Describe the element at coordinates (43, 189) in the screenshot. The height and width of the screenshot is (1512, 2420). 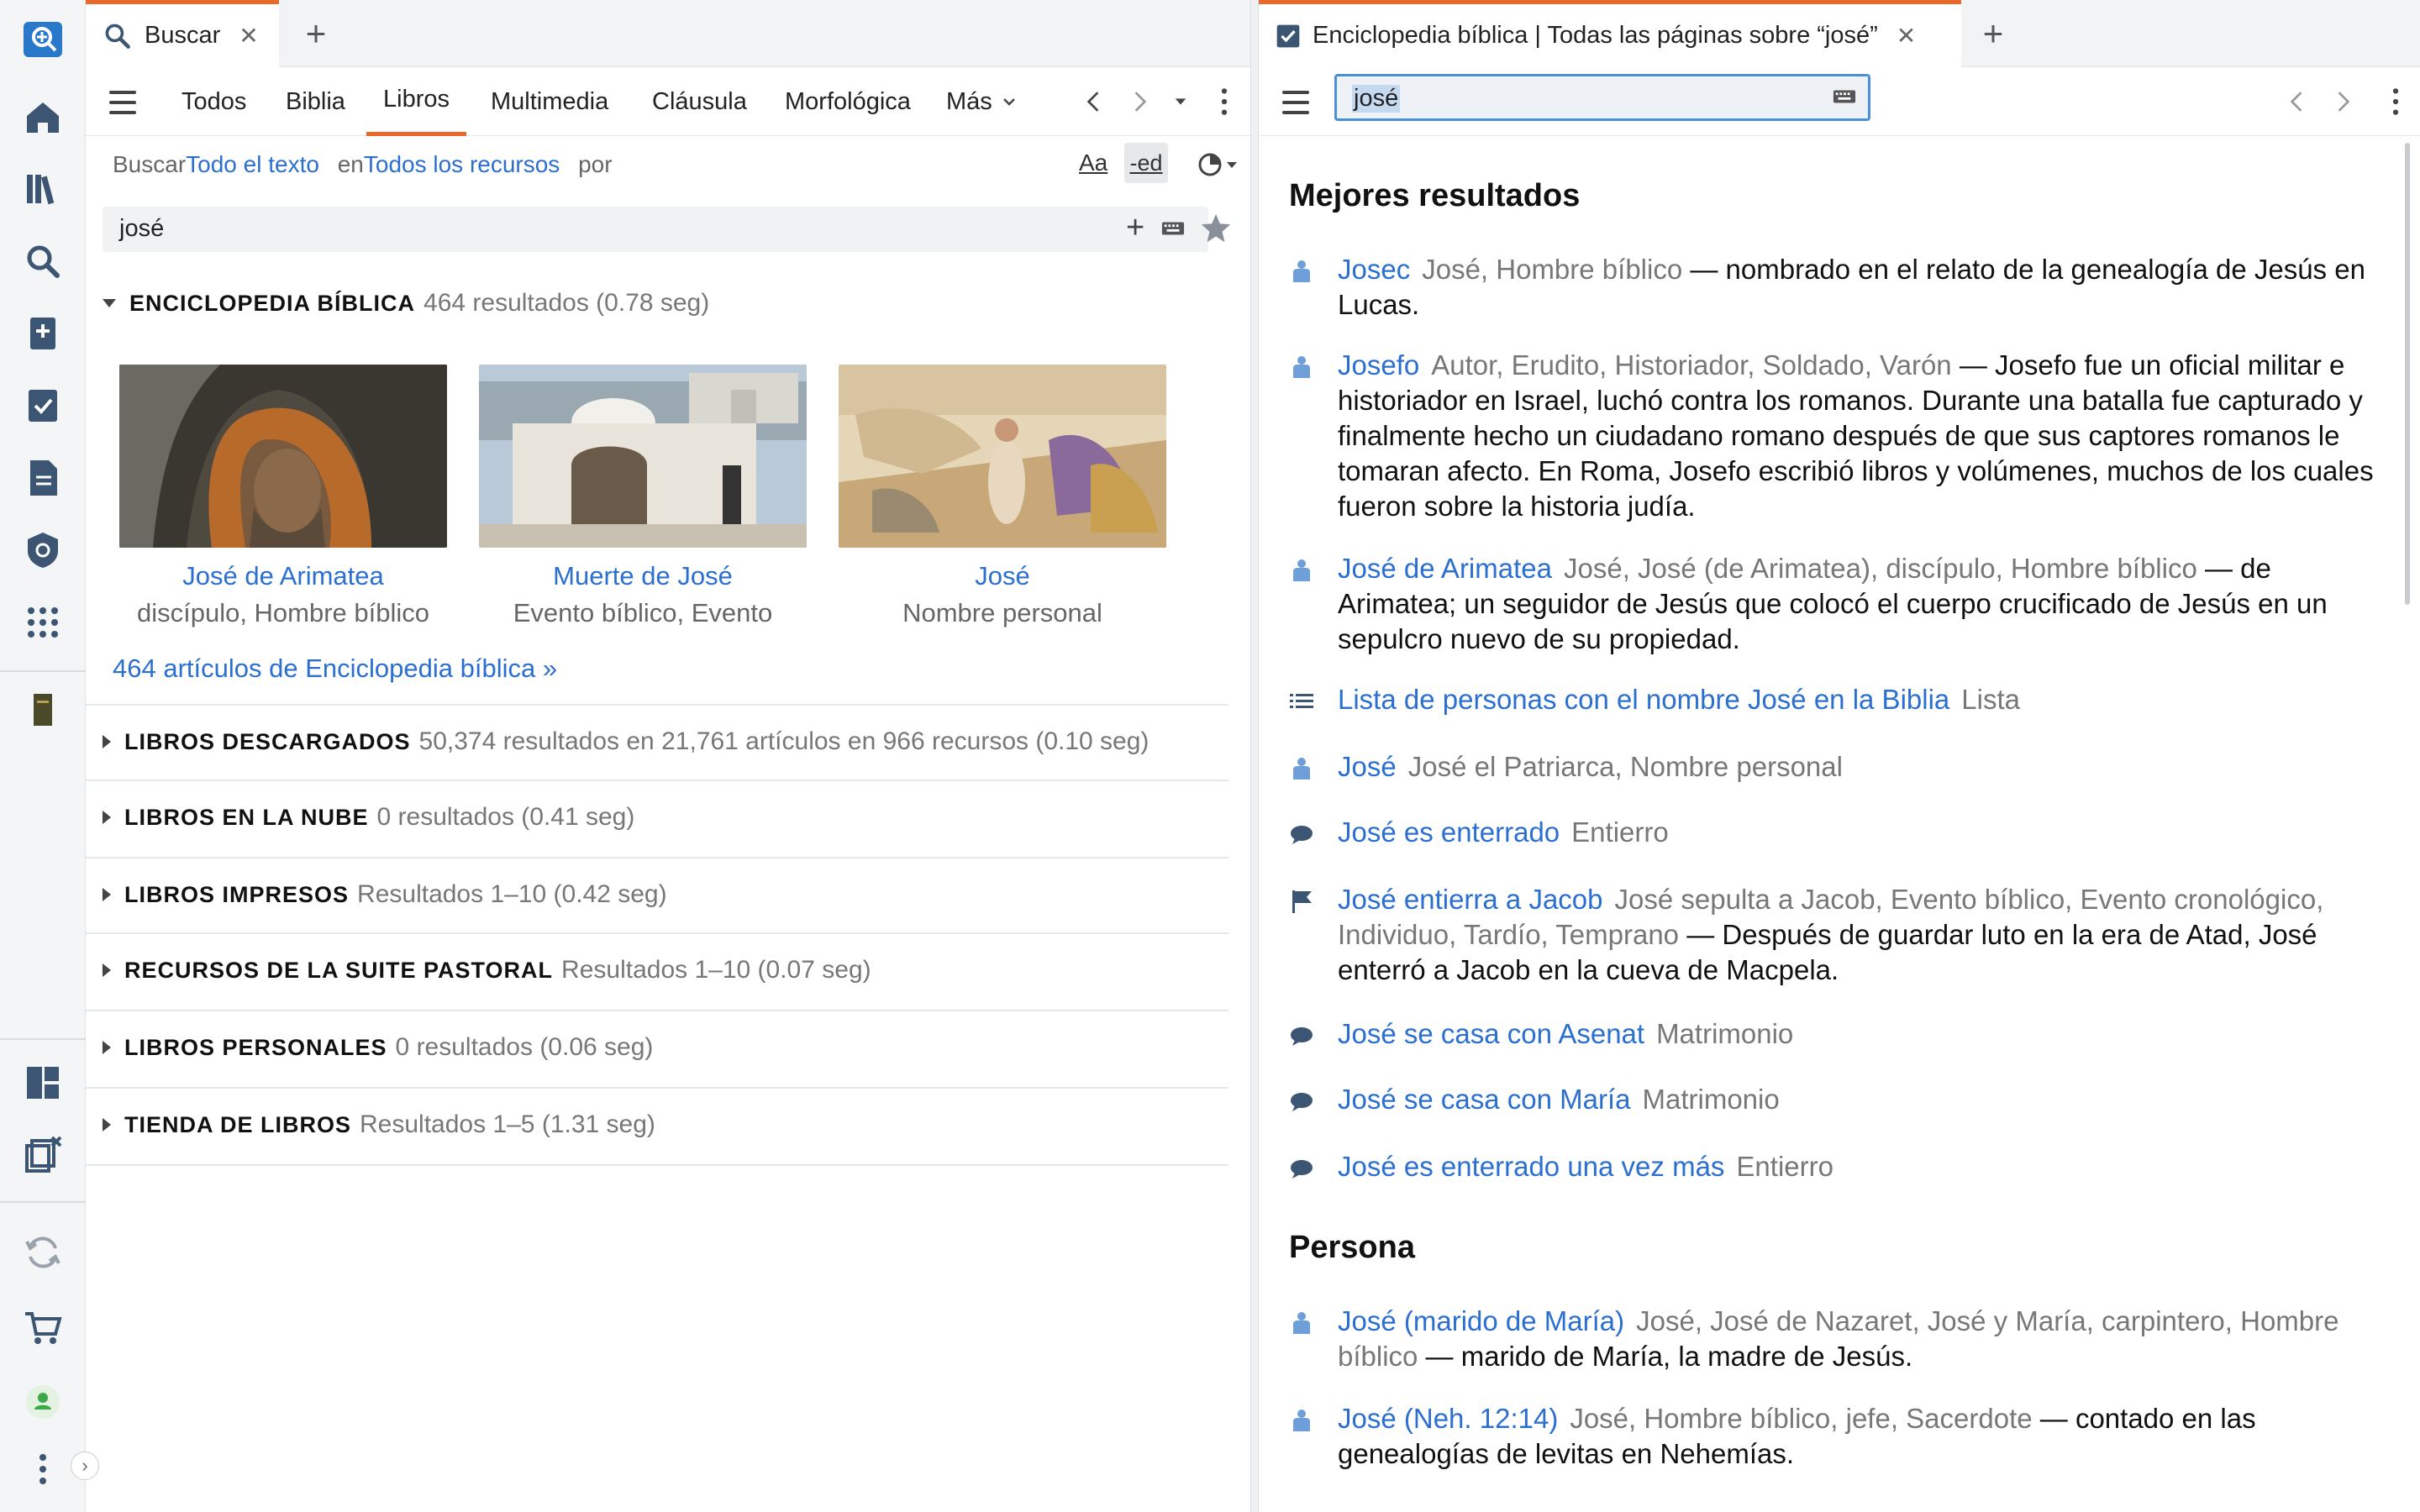
I see `library-icon` at that location.